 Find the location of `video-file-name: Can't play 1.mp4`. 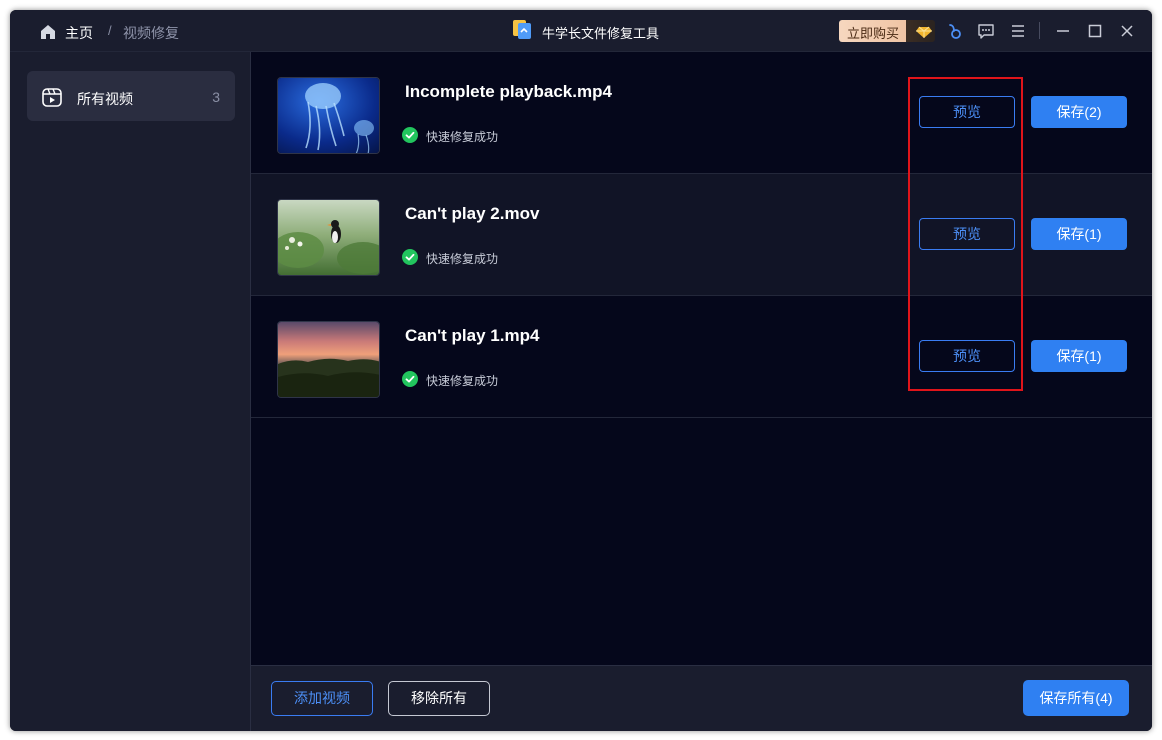

video-file-name: Can't play 1.mp4 is located at coordinates (472, 335).